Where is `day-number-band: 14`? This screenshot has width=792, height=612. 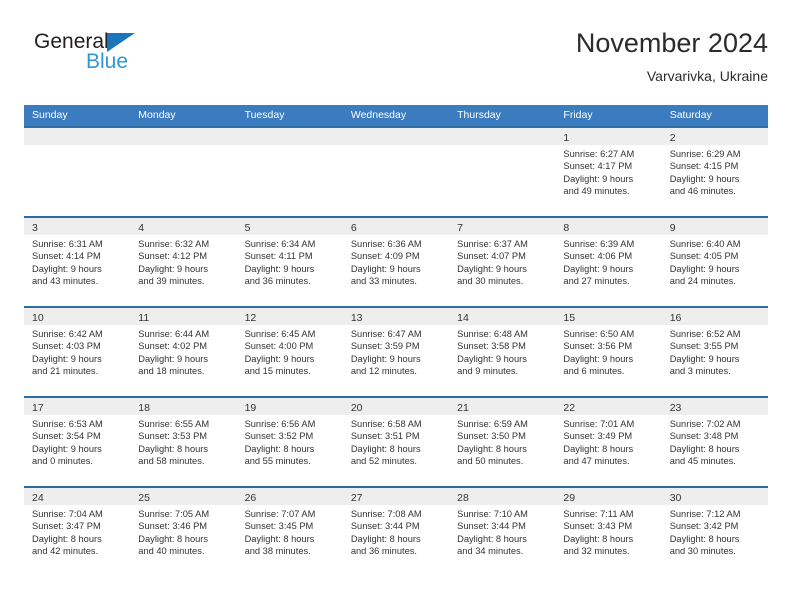 day-number-band: 14 is located at coordinates (502, 316).